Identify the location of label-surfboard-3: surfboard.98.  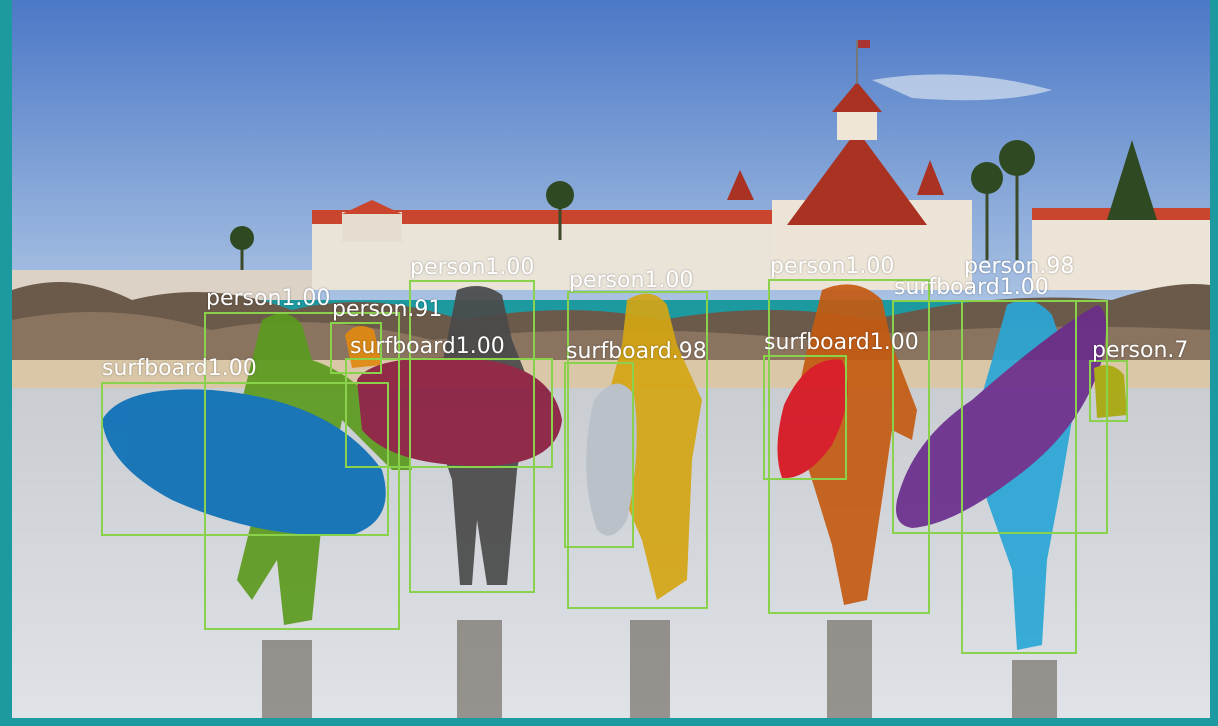
(636, 351).